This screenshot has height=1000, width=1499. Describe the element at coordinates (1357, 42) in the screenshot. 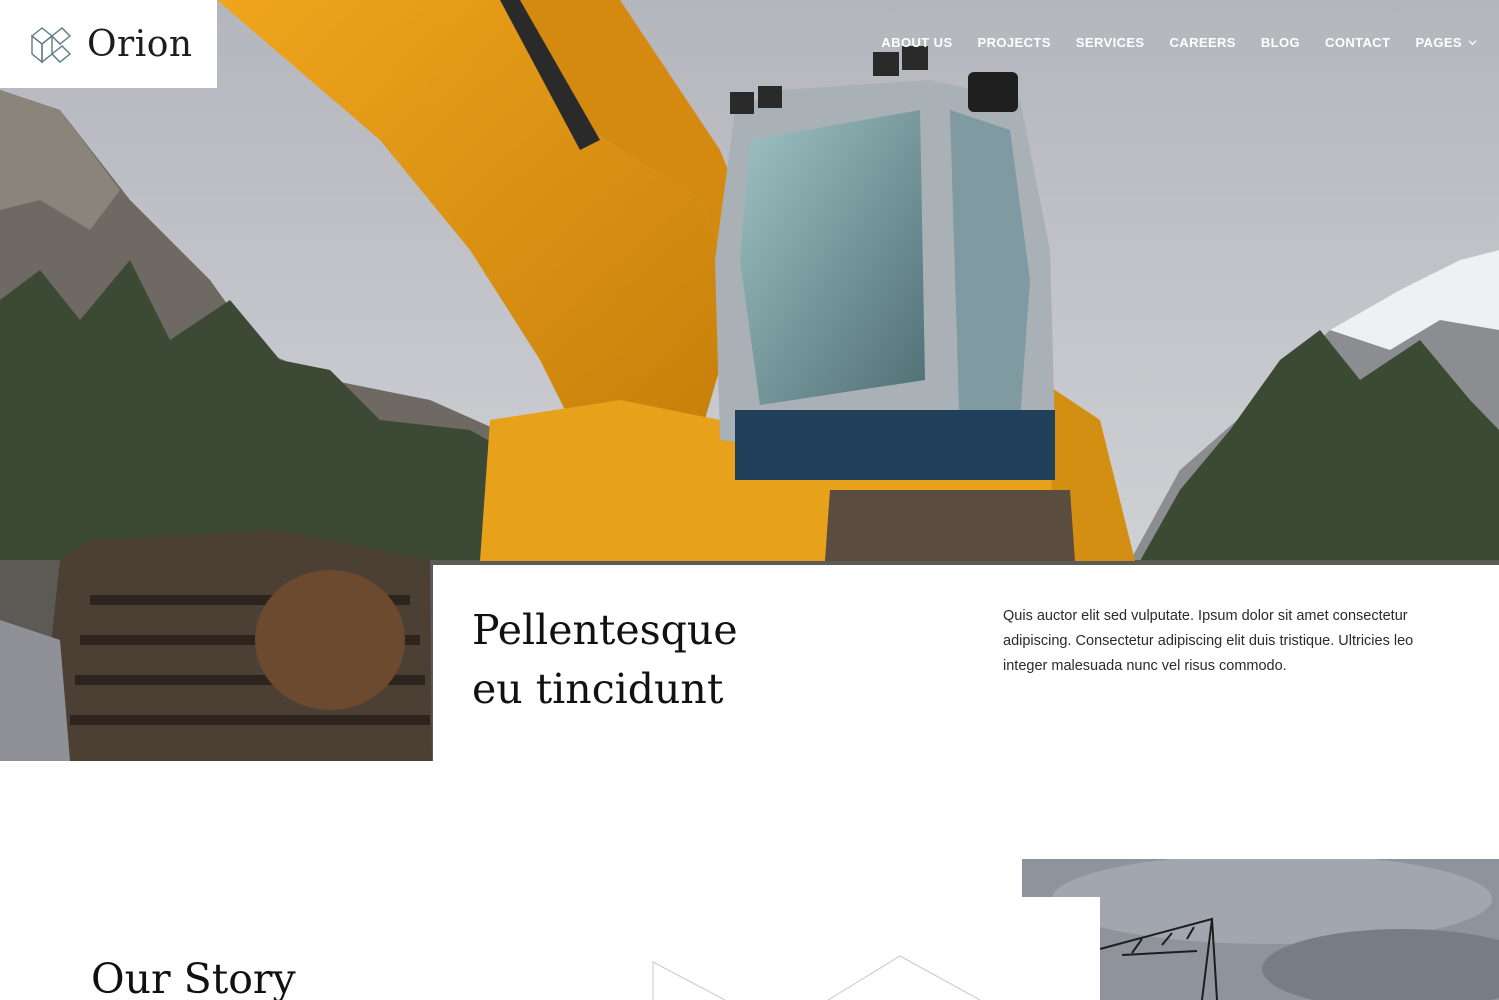

I see `nav-contact: CONTACT` at that location.